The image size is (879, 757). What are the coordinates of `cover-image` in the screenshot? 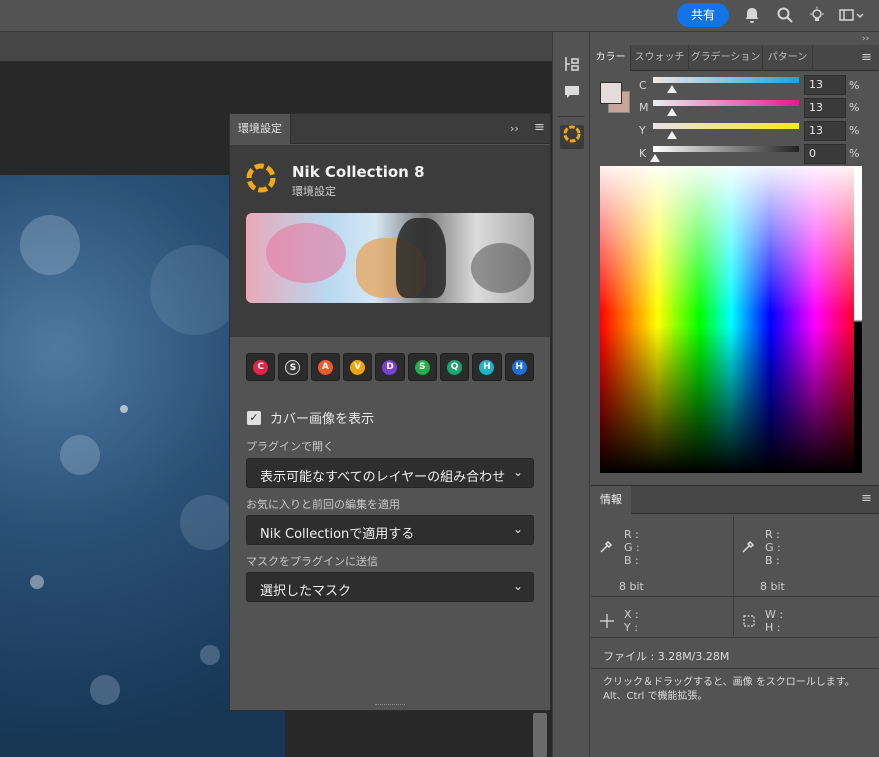 It's located at (390, 258).